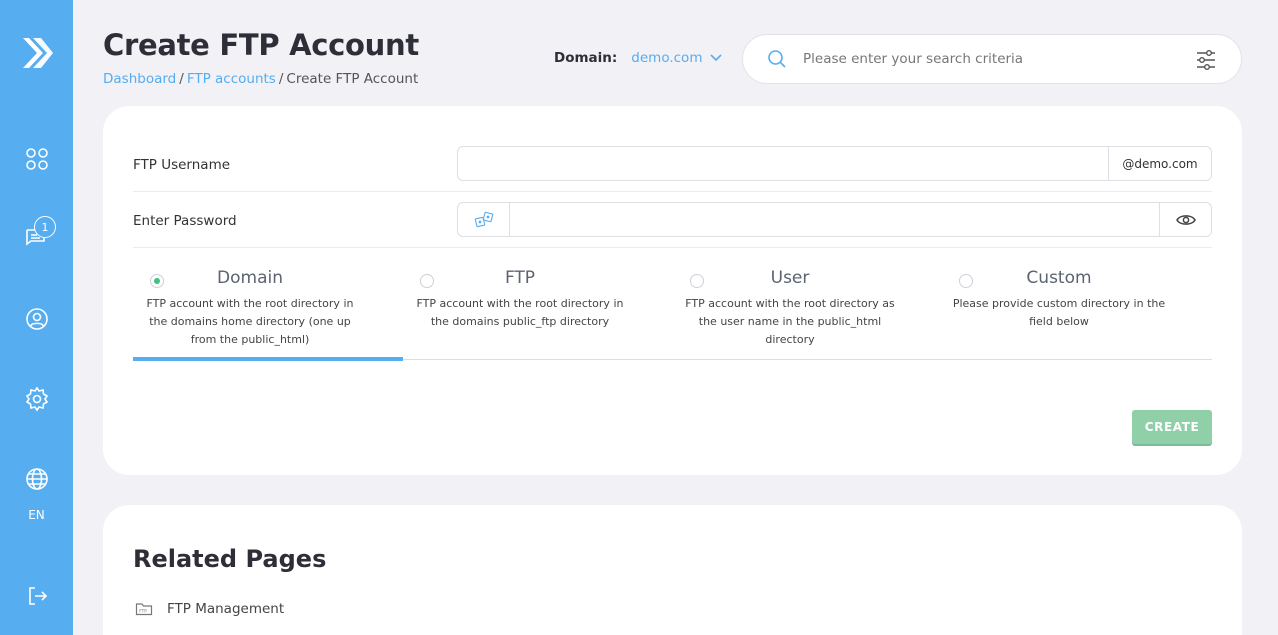  What do you see at coordinates (36, 596) in the screenshot?
I see `logout-icon` at bounding box center [36, 596].